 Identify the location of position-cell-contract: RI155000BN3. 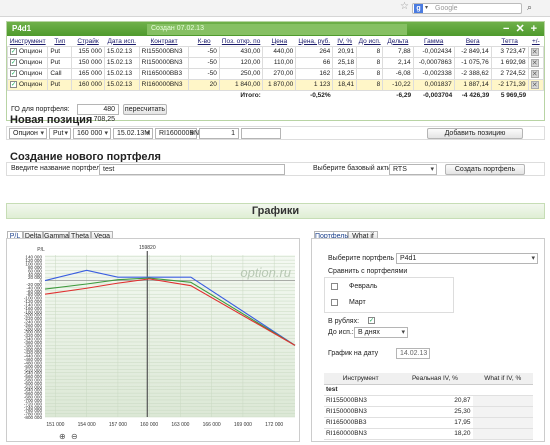
(164, 51).